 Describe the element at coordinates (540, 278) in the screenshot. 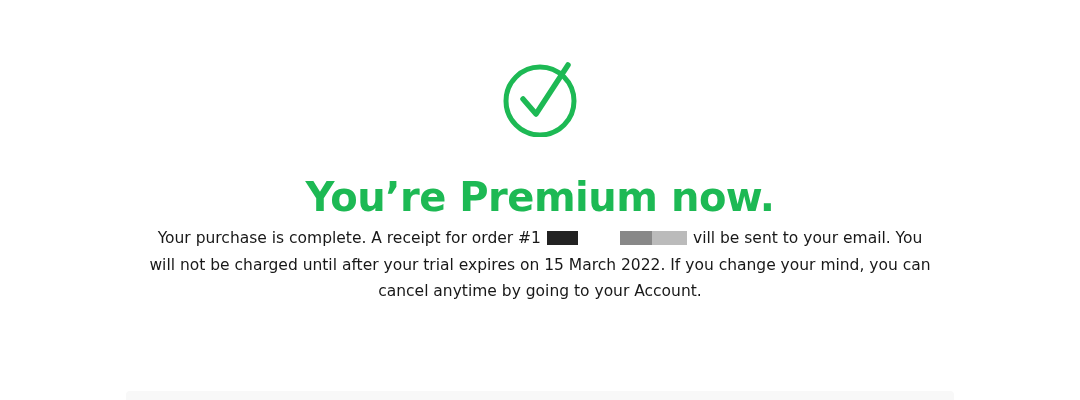

I see `message-text: will not be charged until after your trial expires on 15 March 2022. If you change your mind, you can cancel anytime by going to your Account.` at that location.